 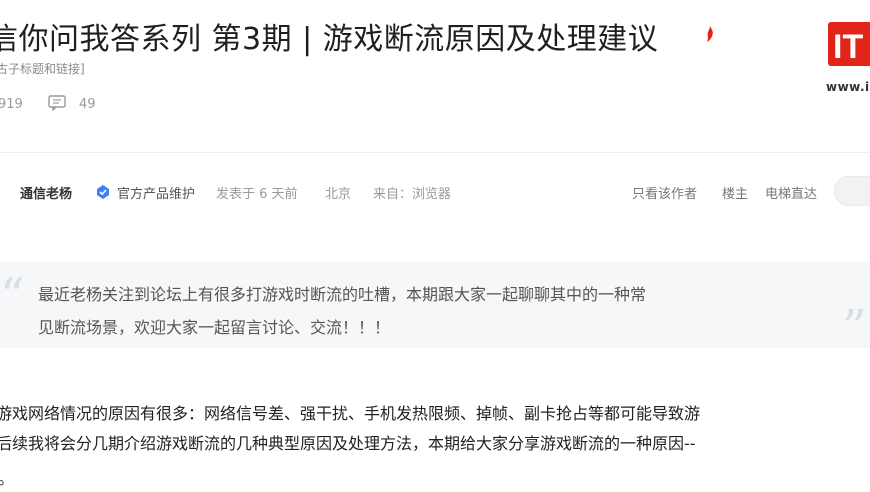 I want to click on quote-text-line: 最近老杨关注到论坛上有很多打游戏时断流的吐槽，本期跟大家一起聊聊其中的一种常, so click(x=342, y=294).